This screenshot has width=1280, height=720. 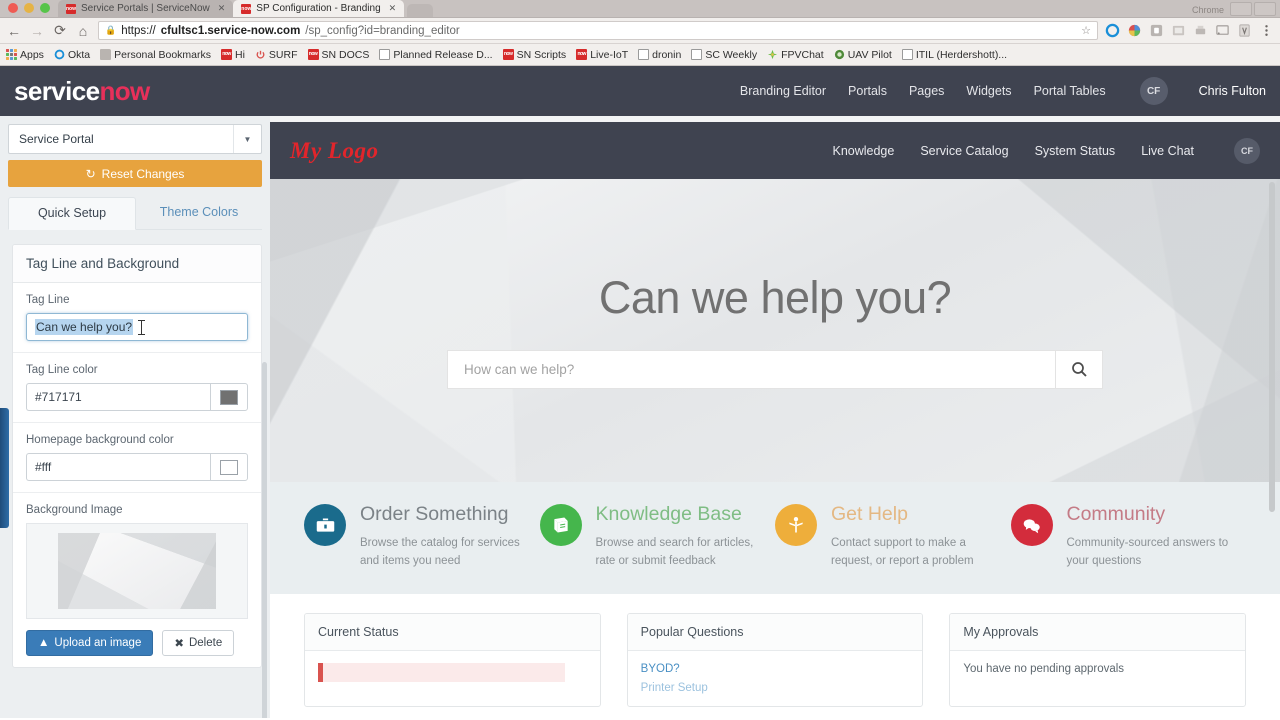 What do you see at coordinates (1112, 30) in the screenshot?
I see `okta-extension-icon` at bounding box center [1112, 30].